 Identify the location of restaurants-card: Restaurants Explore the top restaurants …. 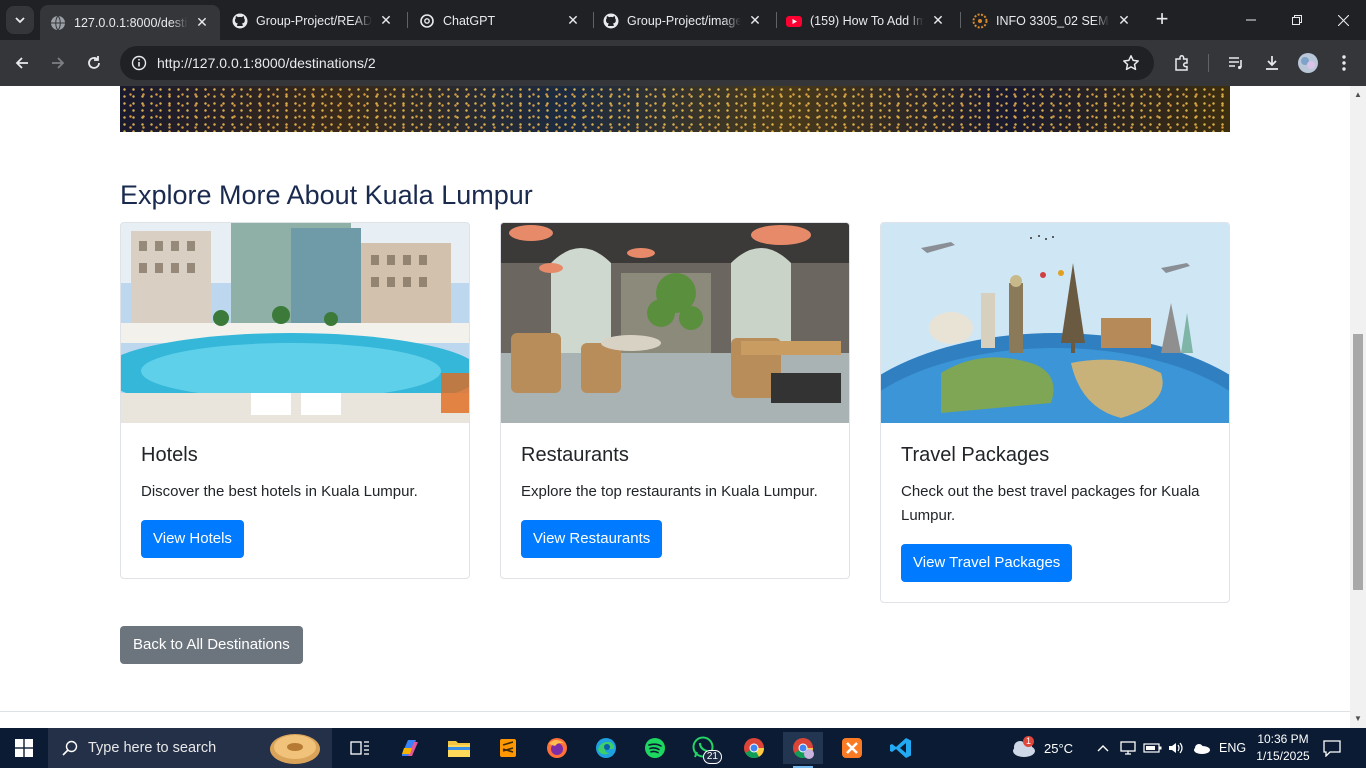
(675, 400).